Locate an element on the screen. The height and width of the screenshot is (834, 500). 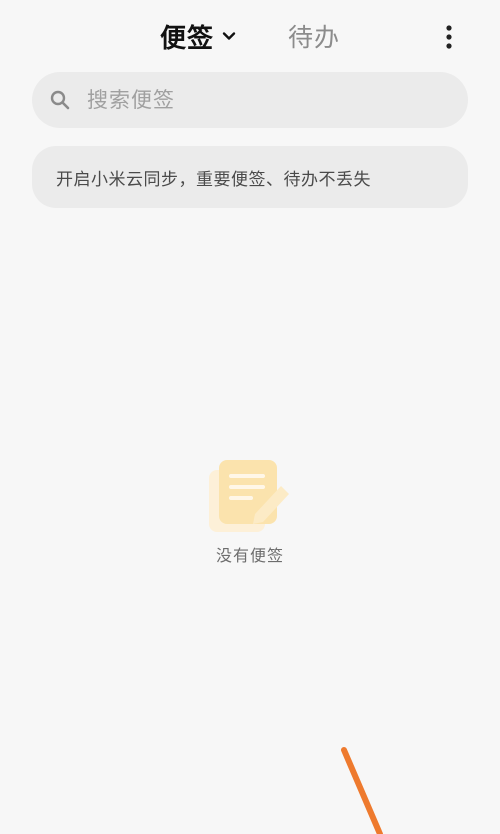
chevron-down-icon is located at coordinates (229, 36).